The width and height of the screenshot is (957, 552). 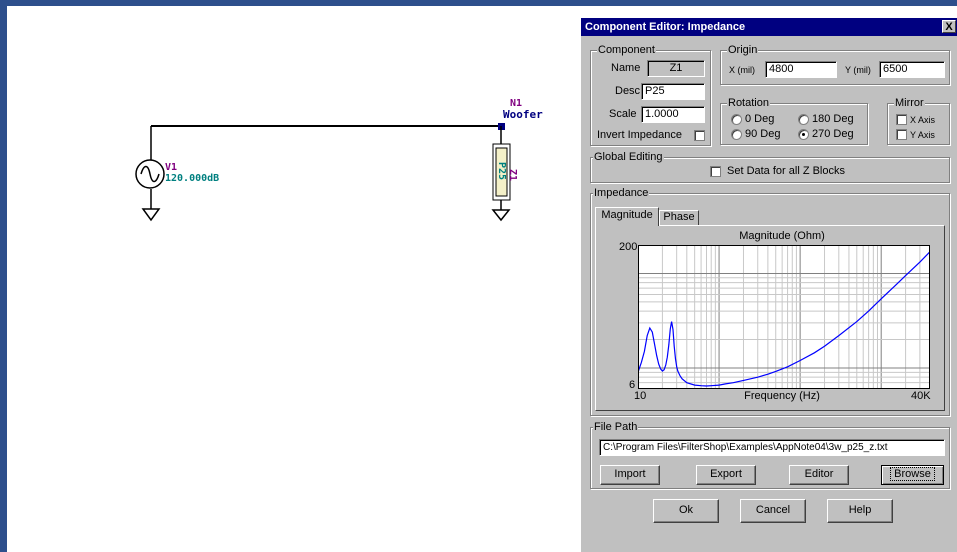 What do you see at coordinates (794, 121) in the screenshot?
I see `rotation-group: Rotation 0 Deg 180 Deg 90 Deg 270 Deg` at bounding box center [794, 121].